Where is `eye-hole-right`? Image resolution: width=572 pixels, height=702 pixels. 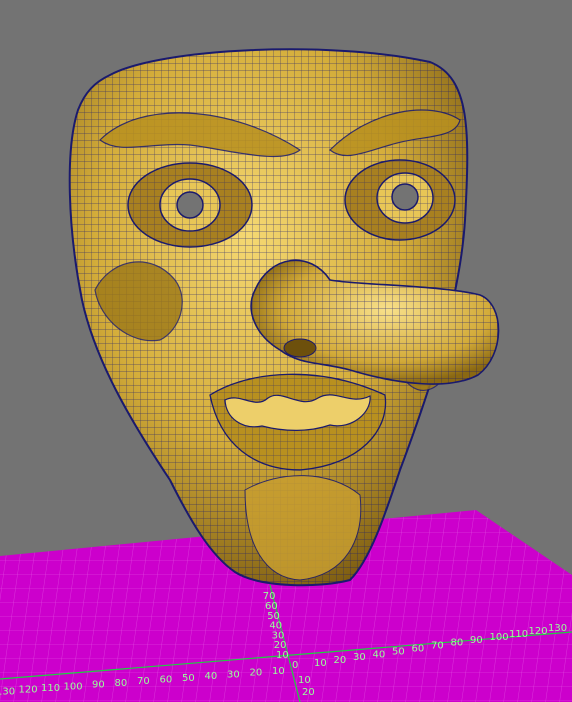
eye-hole-right is located at coordinates (405, 197).